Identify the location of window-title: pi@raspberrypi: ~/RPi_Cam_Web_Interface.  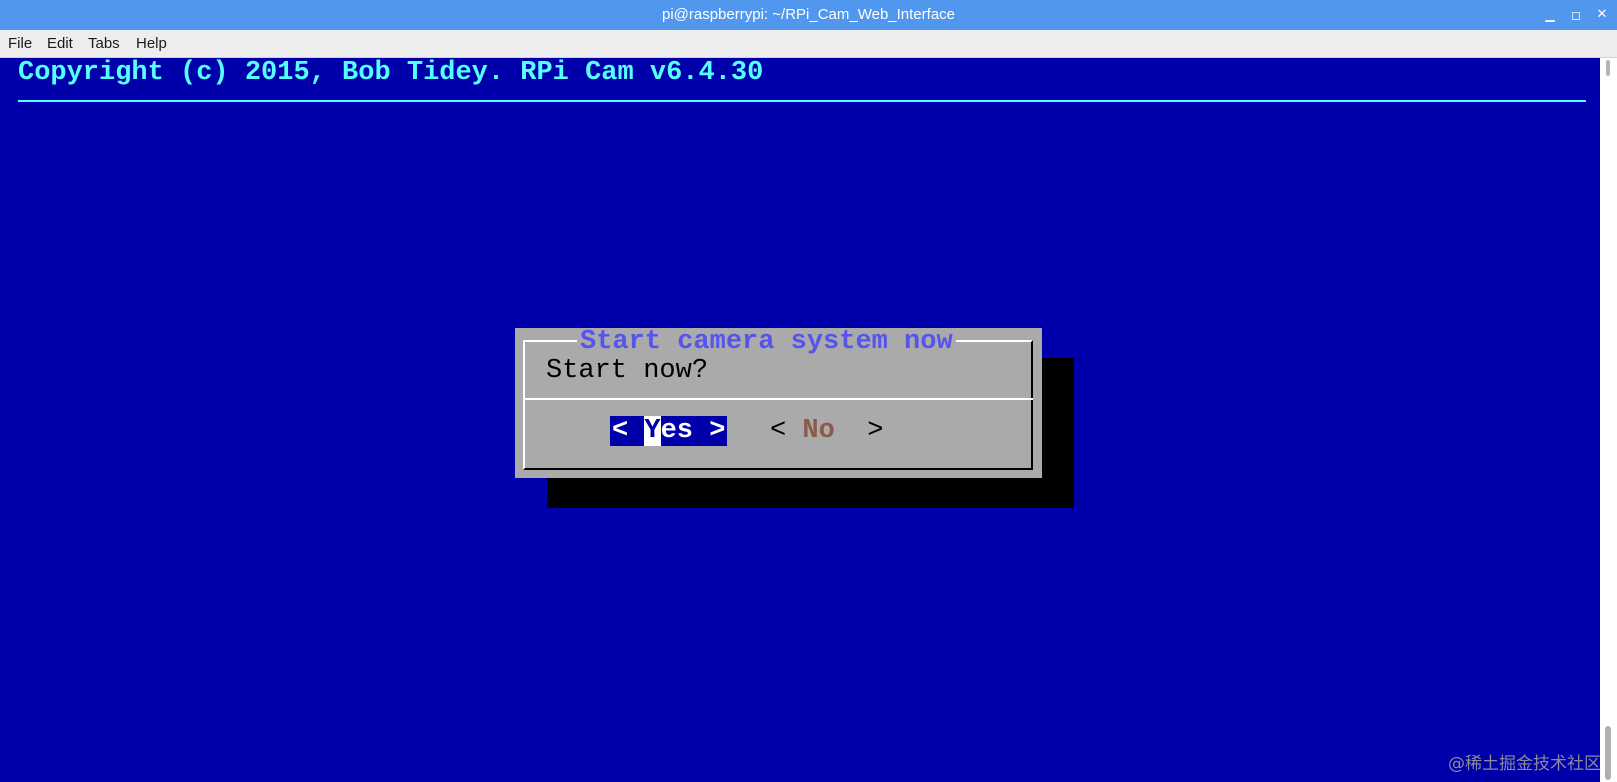
(808, 14).